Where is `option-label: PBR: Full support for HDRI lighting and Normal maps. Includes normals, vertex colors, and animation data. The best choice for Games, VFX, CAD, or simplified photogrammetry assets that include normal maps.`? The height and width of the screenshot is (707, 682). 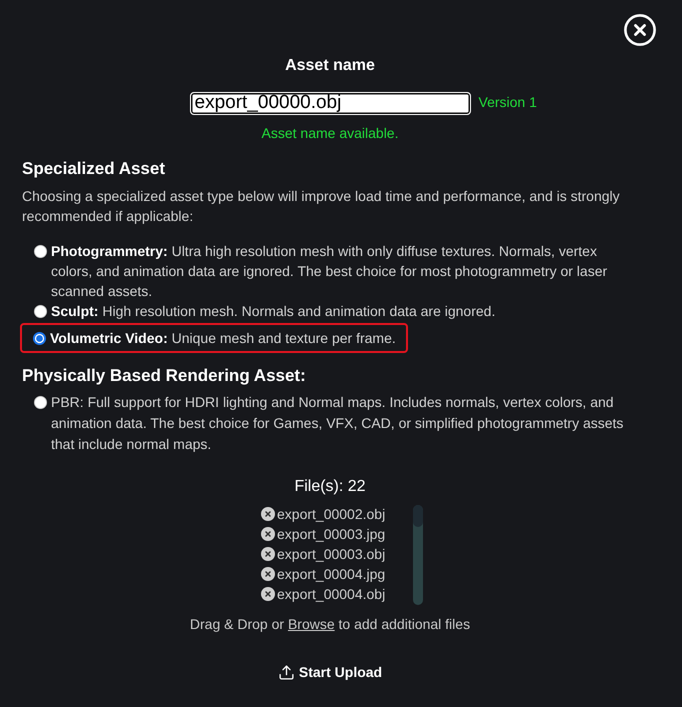
option-label: PBR: Full support for HDRI lighting and Normal maps. Includes normals, vertex colors, and animation data. The best choice for Games, VFX, CAD, or simplified photogrammetry assets that include normal maps. is located at coordinates (337, 423).